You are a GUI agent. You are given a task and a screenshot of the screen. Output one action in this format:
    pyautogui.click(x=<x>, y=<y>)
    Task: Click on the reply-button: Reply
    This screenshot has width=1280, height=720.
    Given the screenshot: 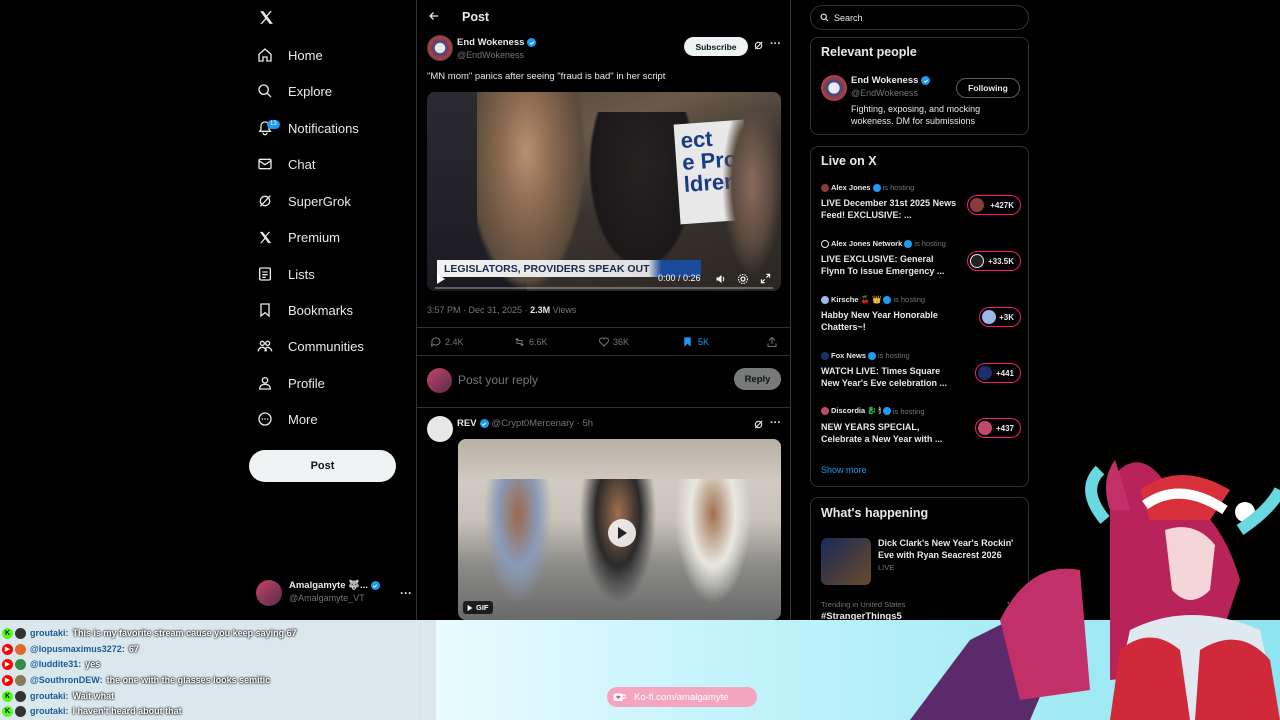 What is the action you would take?
    pyautogui.click(x=757, y=379)
    